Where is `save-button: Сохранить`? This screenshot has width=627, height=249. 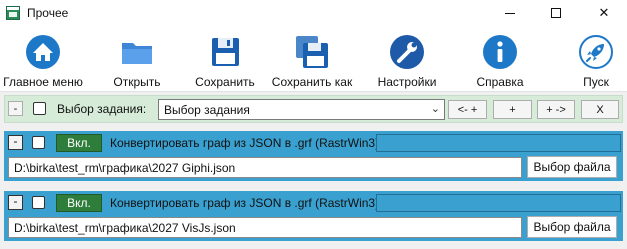
save-button: Сохранить is located at coordinates (225, 63).